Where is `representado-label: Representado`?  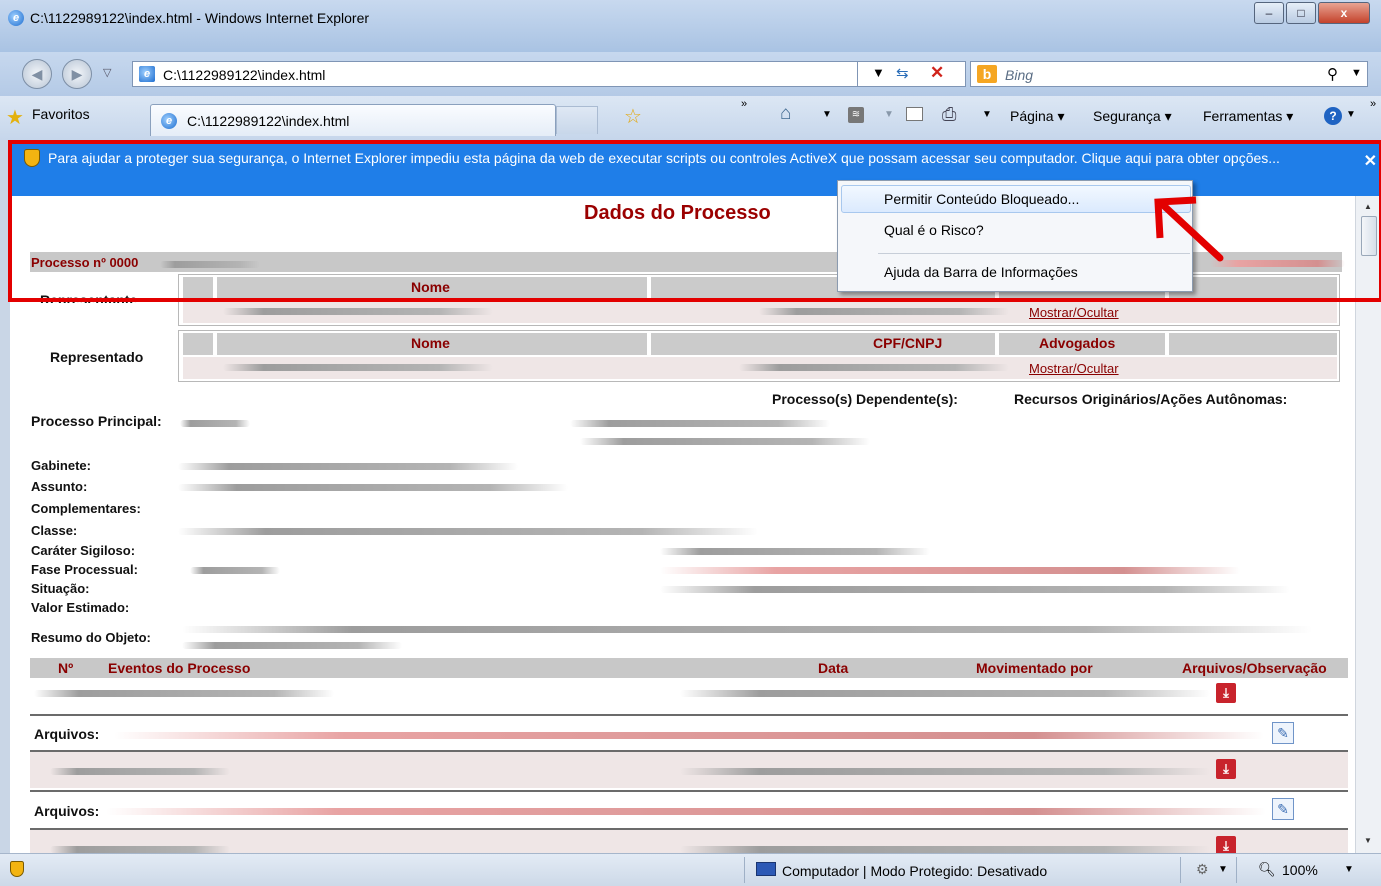
representado-label: Representado is located at coordinates (97, 357).